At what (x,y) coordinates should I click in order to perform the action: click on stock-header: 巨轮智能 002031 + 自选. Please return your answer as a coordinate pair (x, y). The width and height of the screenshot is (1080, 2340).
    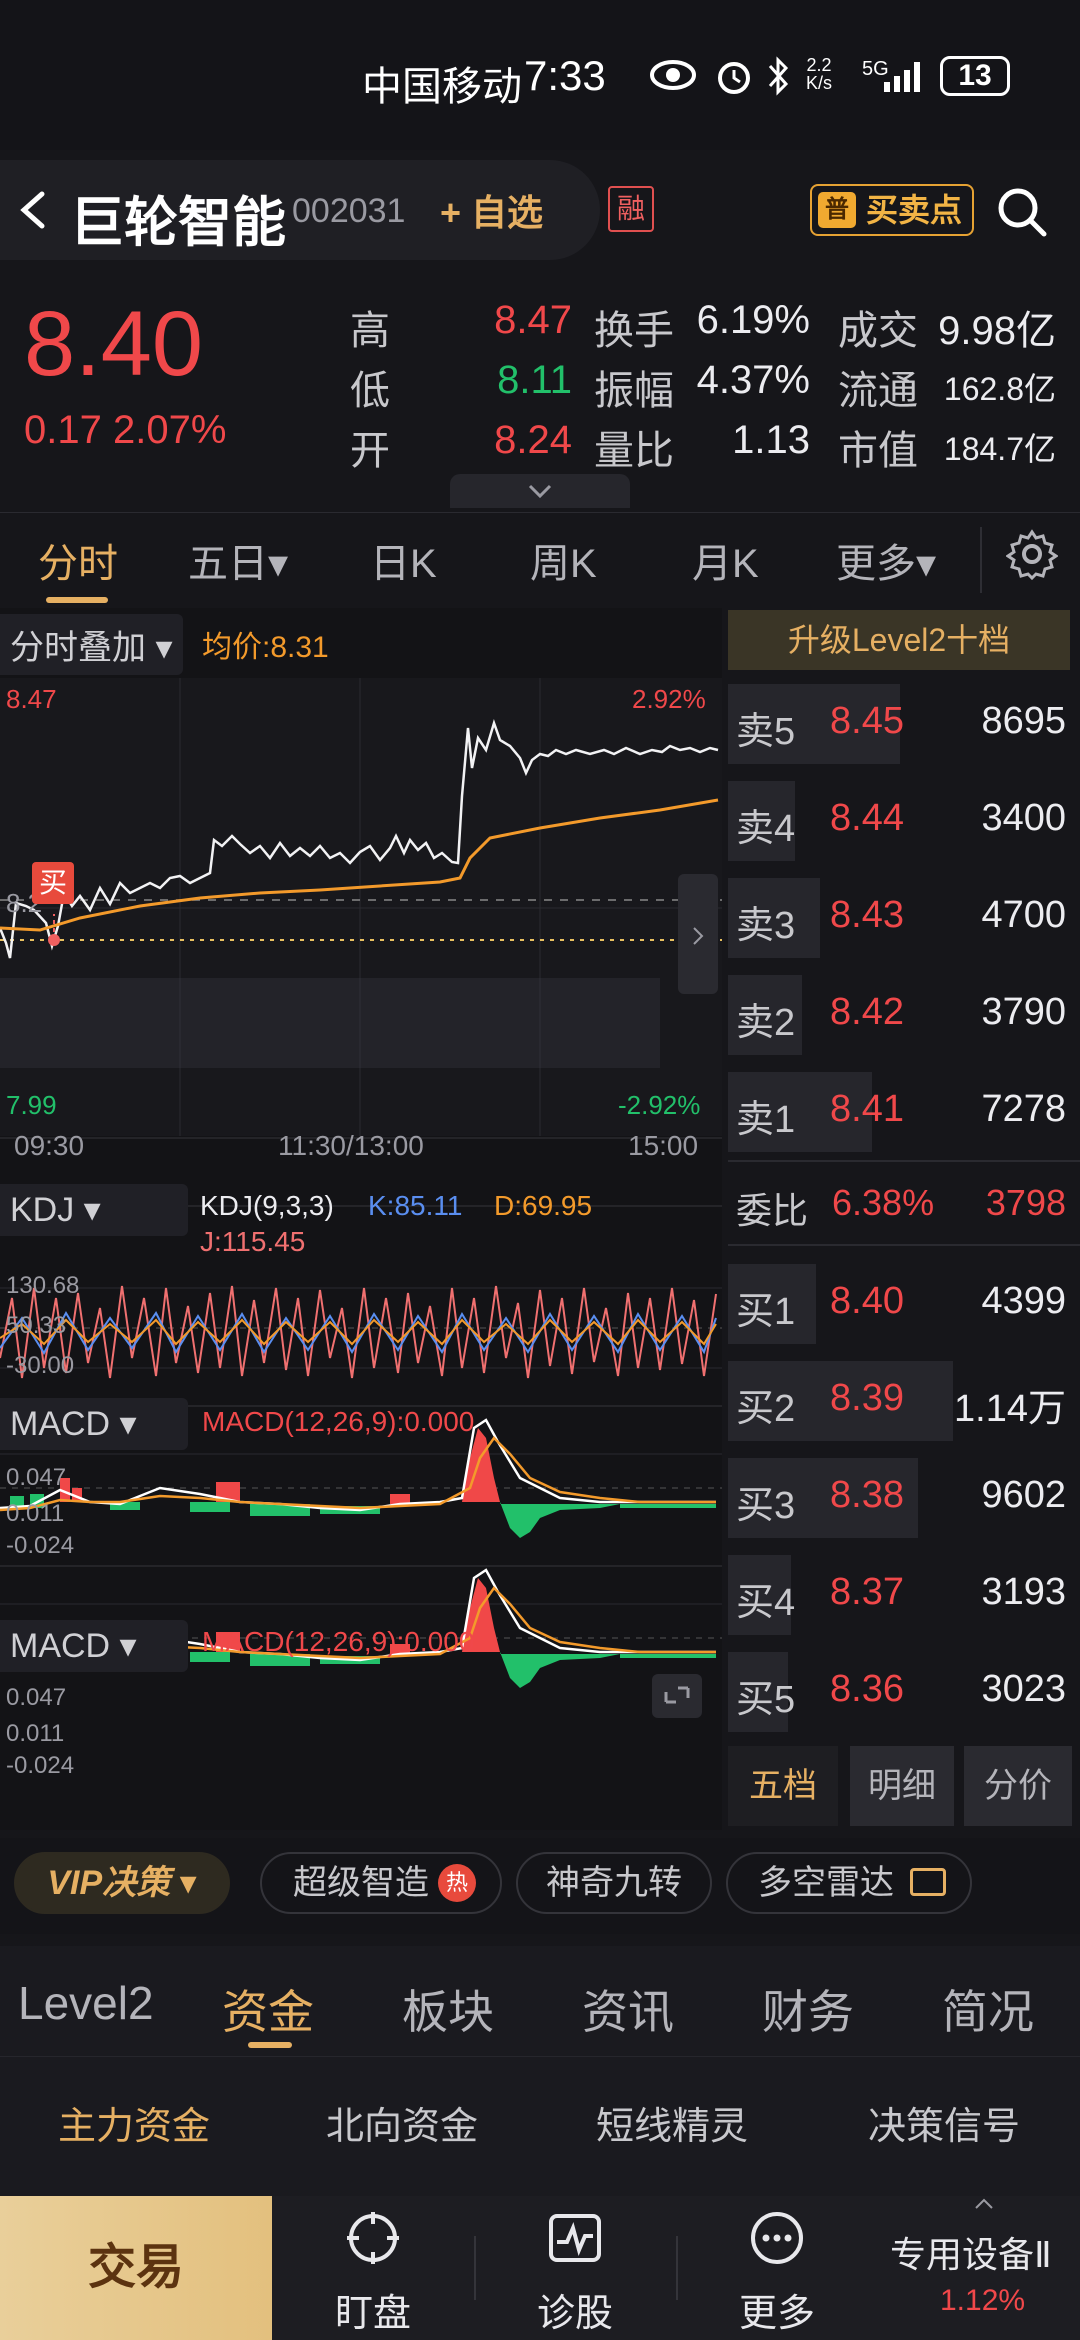
    Looking at the image, I should click on (300, 210).